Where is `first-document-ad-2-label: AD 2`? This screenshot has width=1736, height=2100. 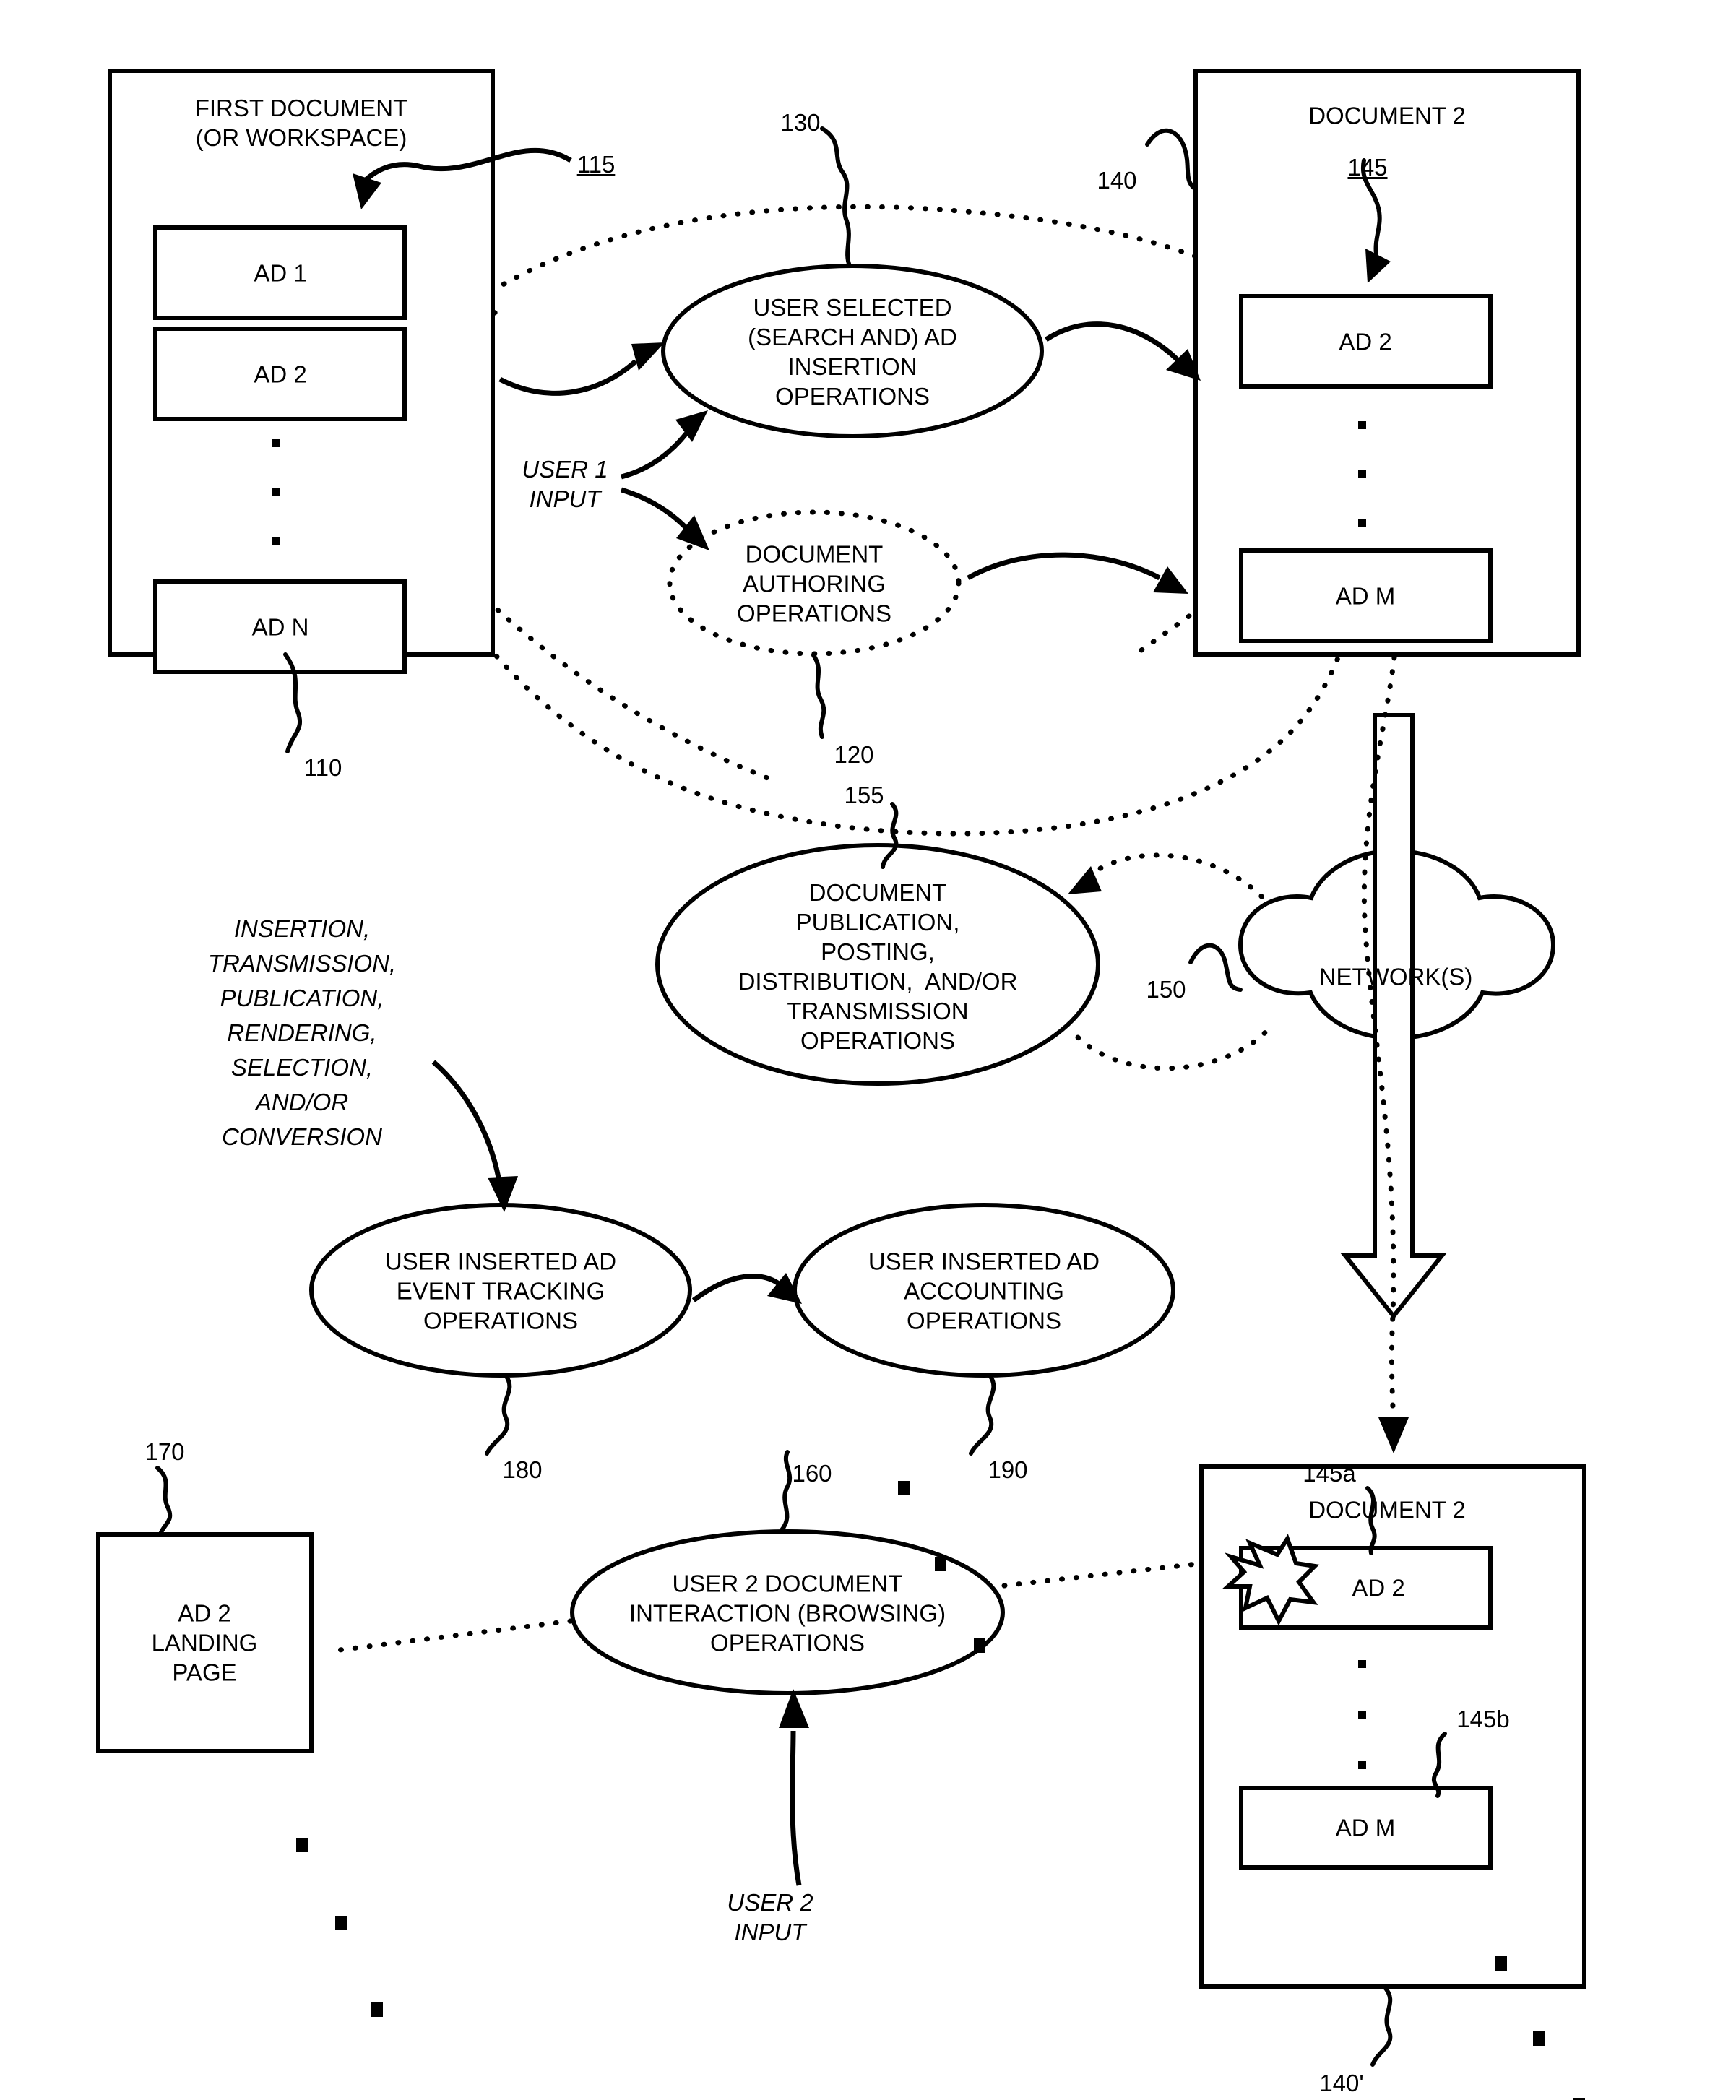
first-document-ad-2-label: AD 2 is located at coordinates (280, 374).